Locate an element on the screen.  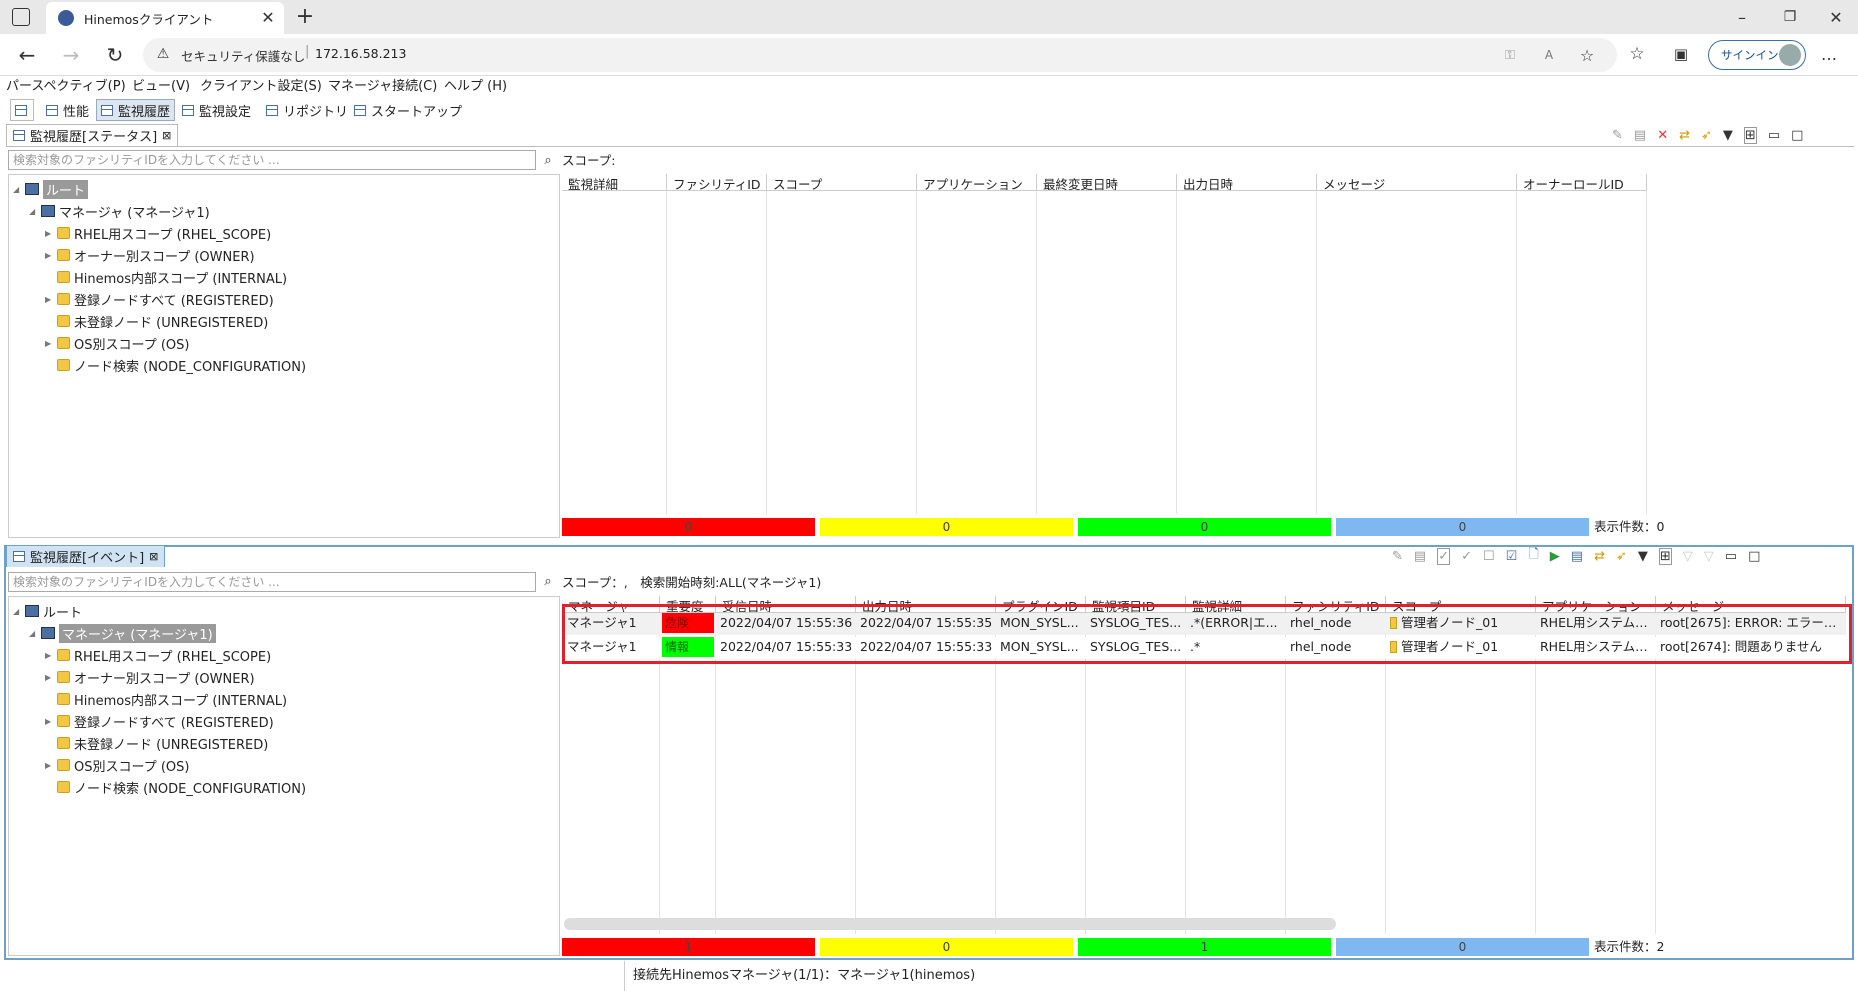
column-header: ファシリティID is located at coordinates (717, 182).